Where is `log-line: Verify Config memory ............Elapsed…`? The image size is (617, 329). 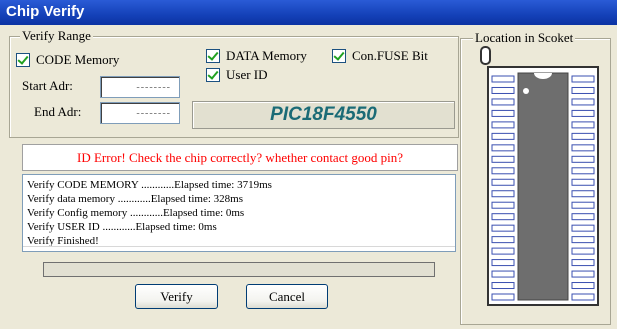 log-line: Verify Config memory ............Elapsed… is located at coordinates (136, 213).